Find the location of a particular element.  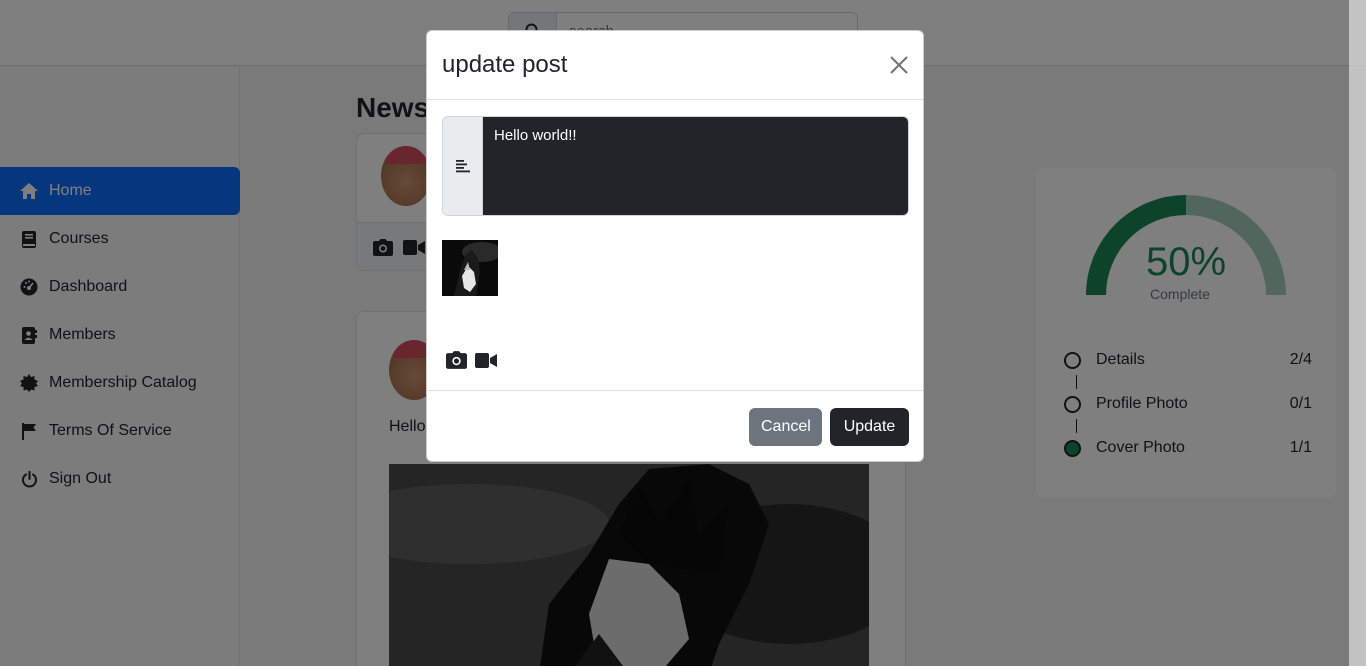

attached-image-thumbnail is located at coordinates (470, 268).